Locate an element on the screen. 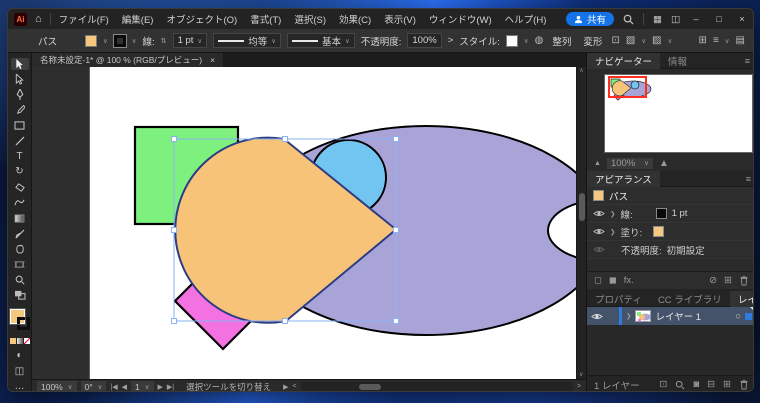  first-artboard-icon: |◀ is located at coordinates (113, 387).